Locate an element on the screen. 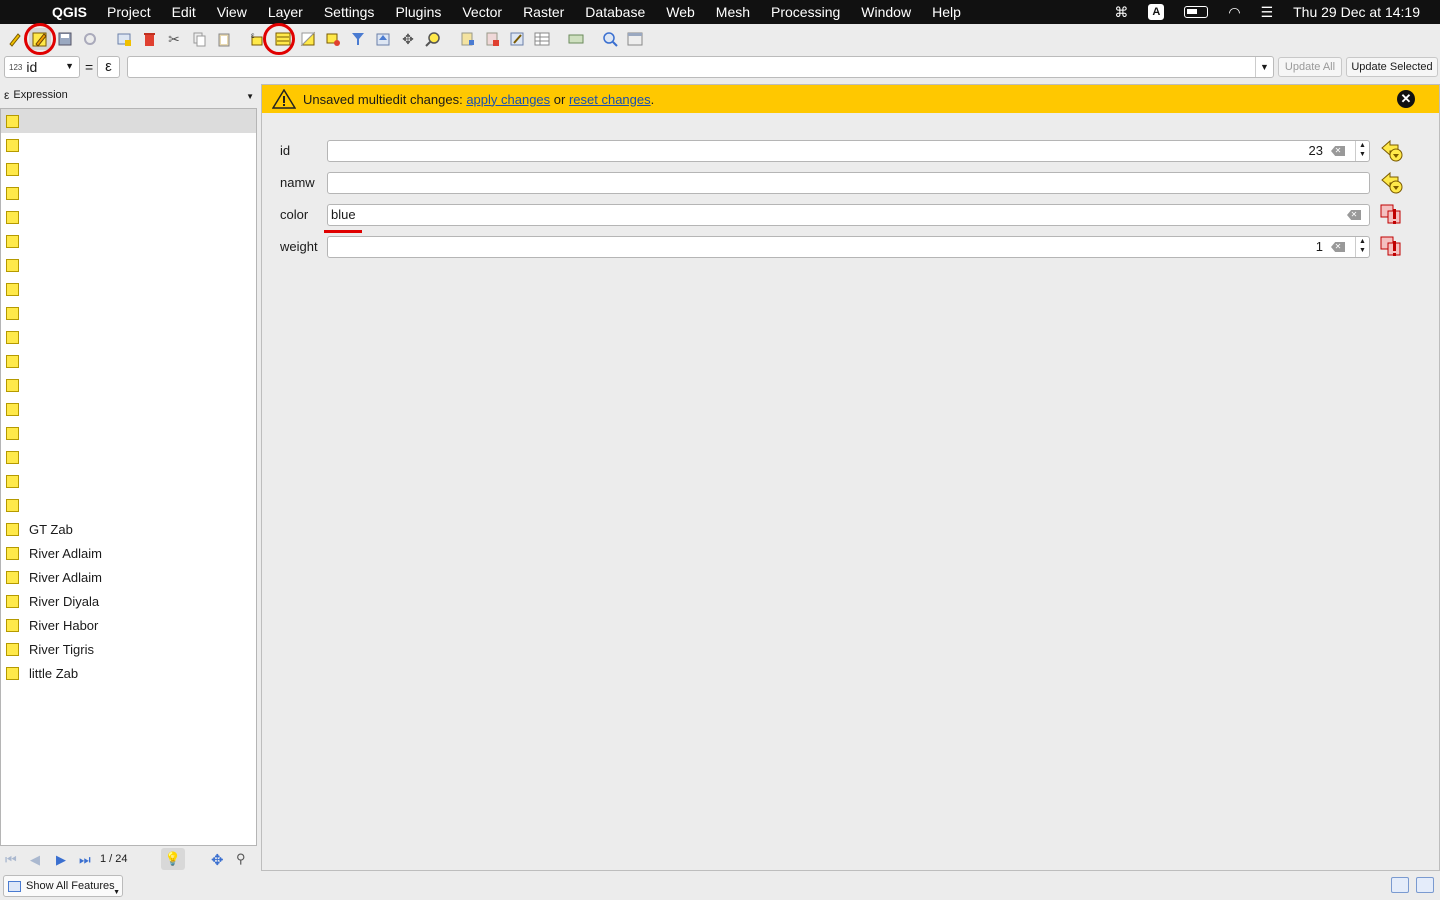 Image resolution: width=1440 pixels, height=900 pixels. reset-changes-link: reset changes is located at coordinates (610, 99).